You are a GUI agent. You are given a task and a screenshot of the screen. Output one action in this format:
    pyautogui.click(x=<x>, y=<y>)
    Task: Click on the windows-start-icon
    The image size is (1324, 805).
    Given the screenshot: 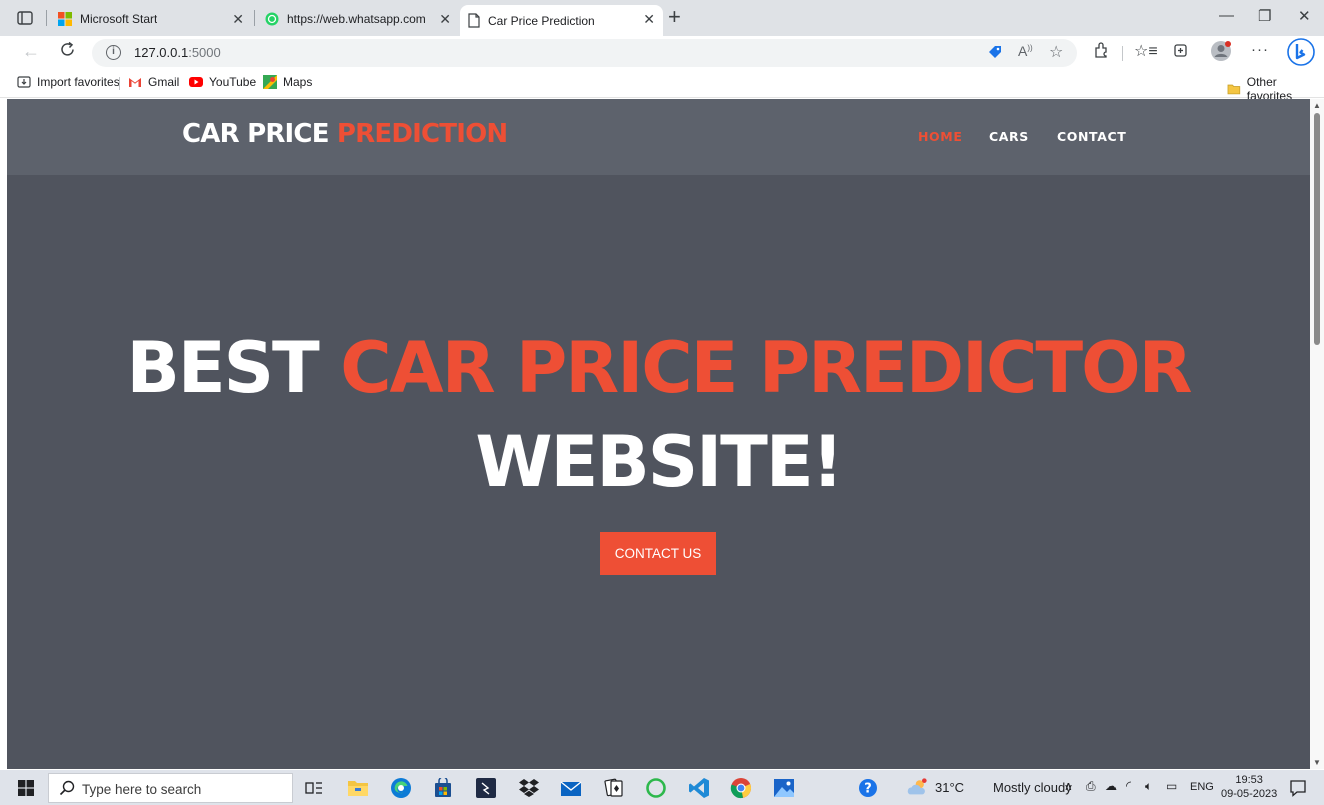 What is the action you would take?
    pyautogui.click(x=26, y=788)
    